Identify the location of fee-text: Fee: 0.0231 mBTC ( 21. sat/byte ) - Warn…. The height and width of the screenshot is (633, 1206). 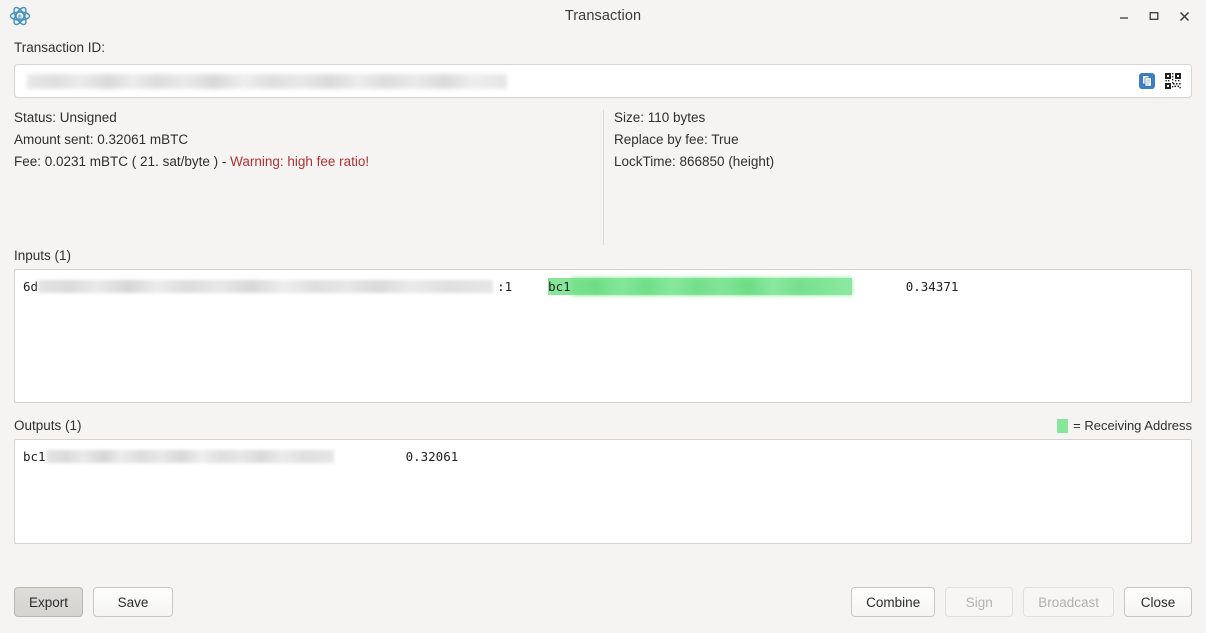
(308, 161).